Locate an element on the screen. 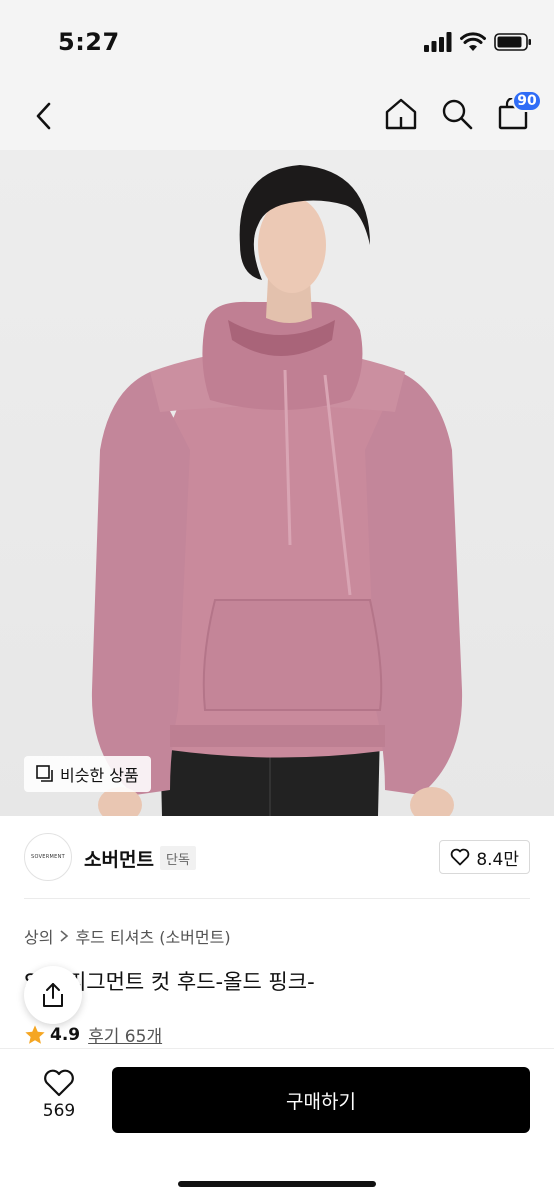 Image resolution: width=554 pixels, height=1200 pixels. back-icon is located at coordinates (43, 116).